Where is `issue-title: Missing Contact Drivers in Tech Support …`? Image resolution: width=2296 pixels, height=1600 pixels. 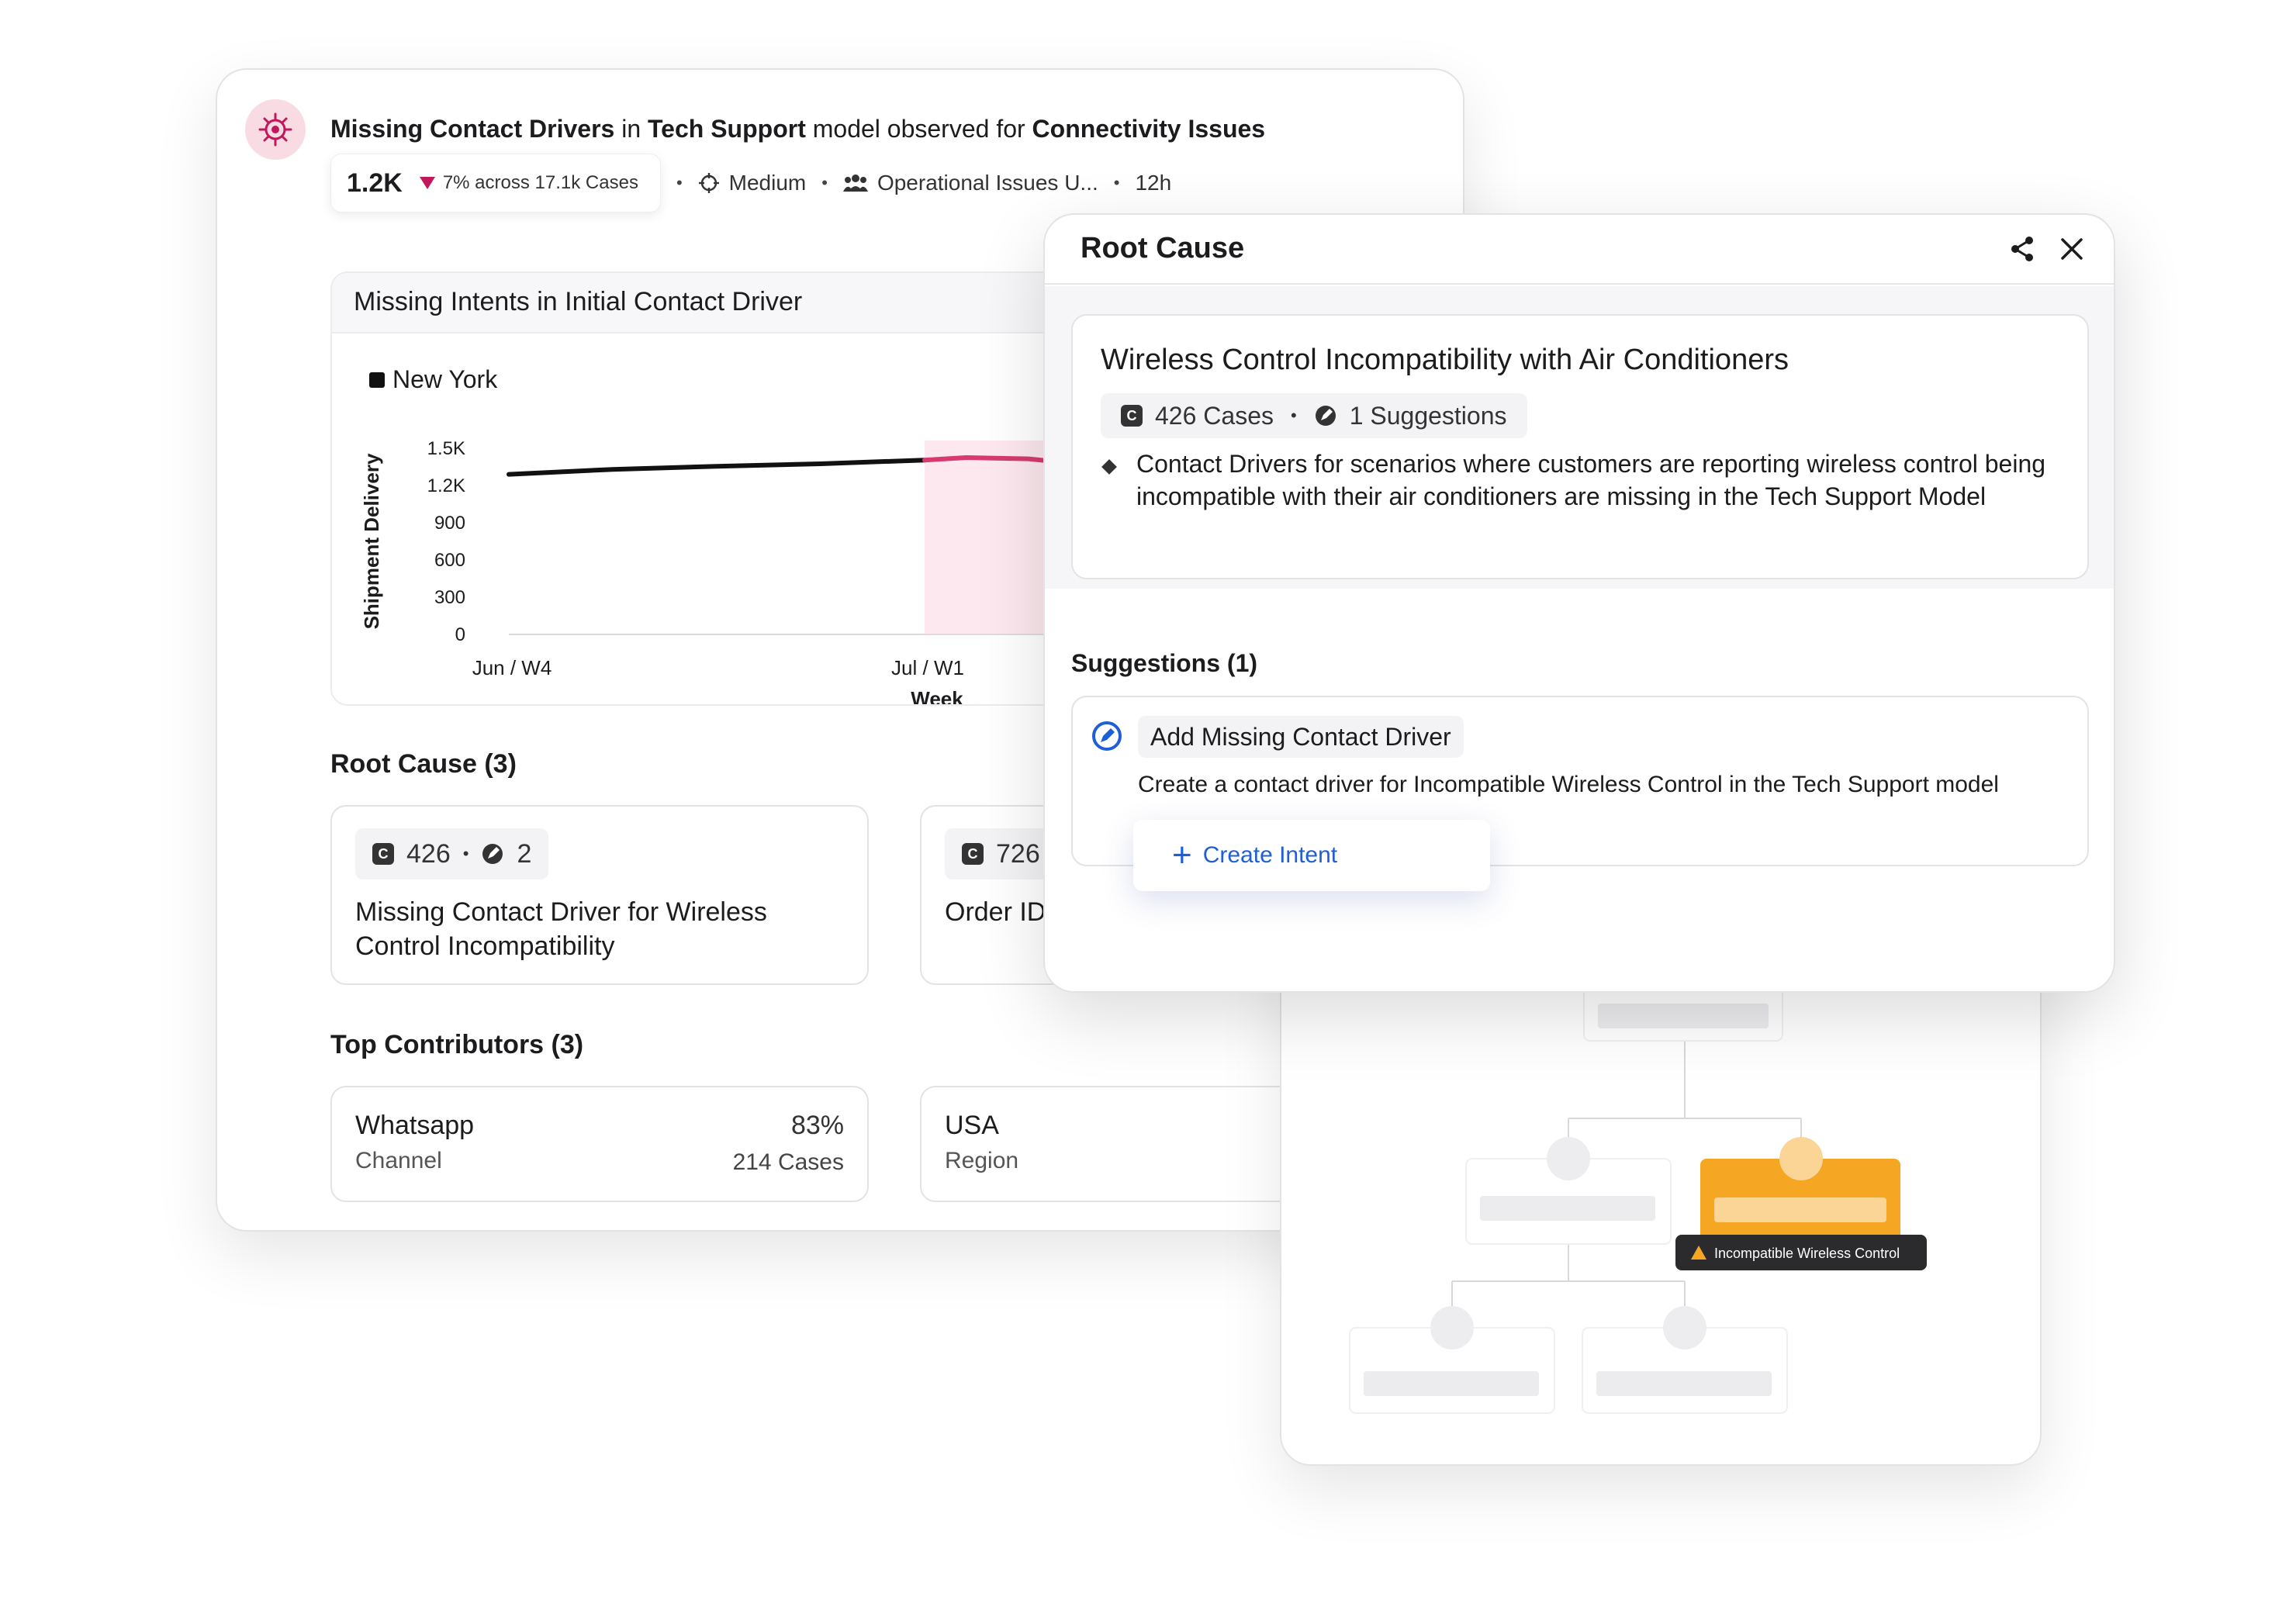
issue-title: Missing Contact Drivers in Tech Support … is located at coordinates (797, 129).